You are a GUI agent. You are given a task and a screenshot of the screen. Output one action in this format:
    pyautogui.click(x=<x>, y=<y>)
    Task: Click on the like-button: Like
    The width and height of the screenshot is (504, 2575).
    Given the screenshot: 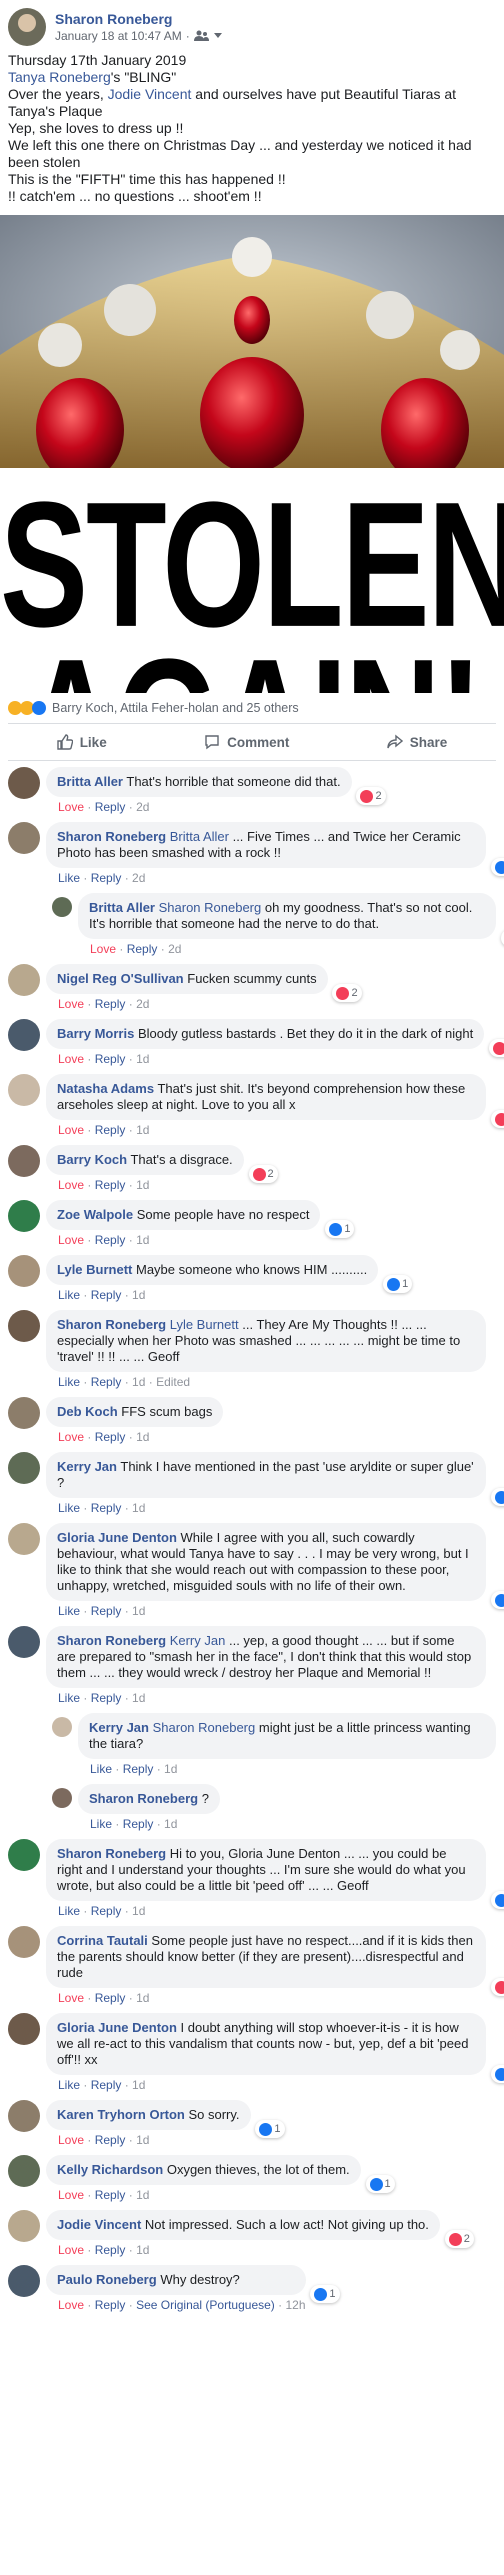 What is the action you would take?
    pyautogui.click(x=81, y=742)
    